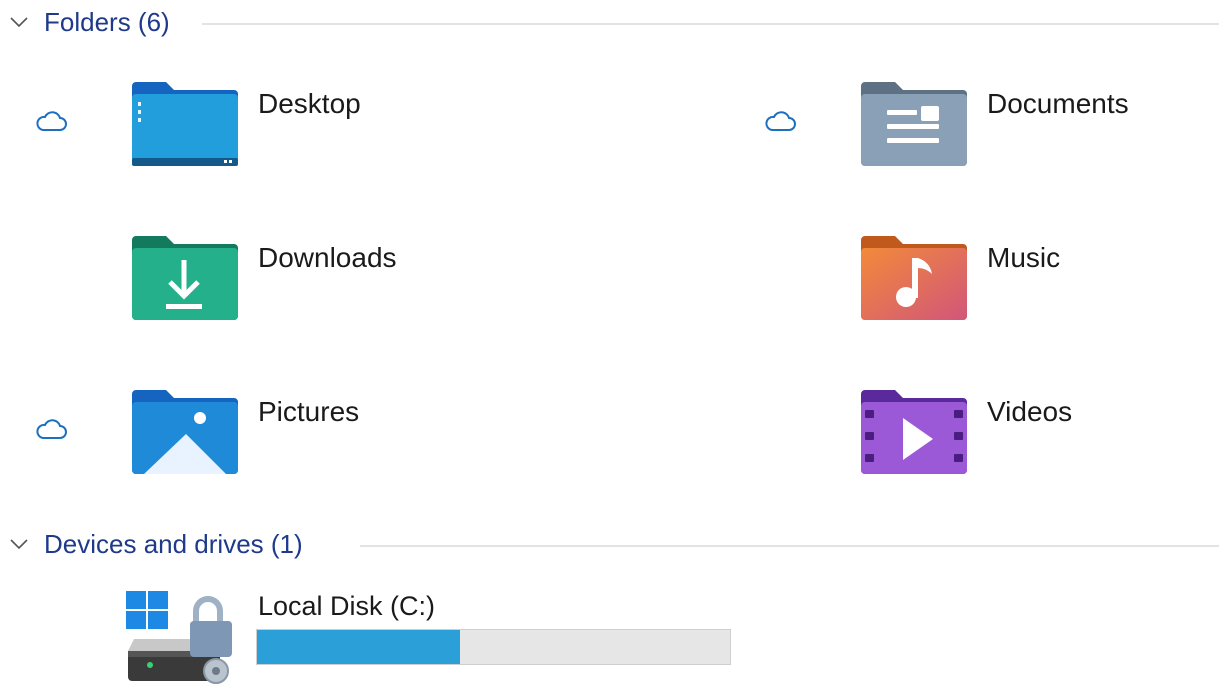 The image size is (1219, 688). I want to click on documents-folder-icon, so click(914, 124).